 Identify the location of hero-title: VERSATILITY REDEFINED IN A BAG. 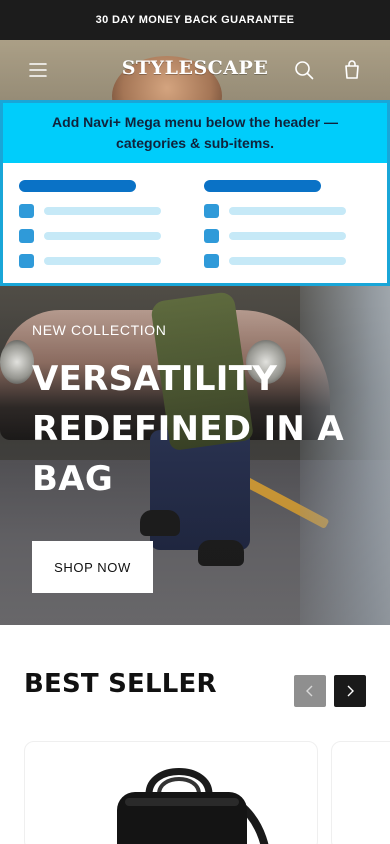
(188, 429).